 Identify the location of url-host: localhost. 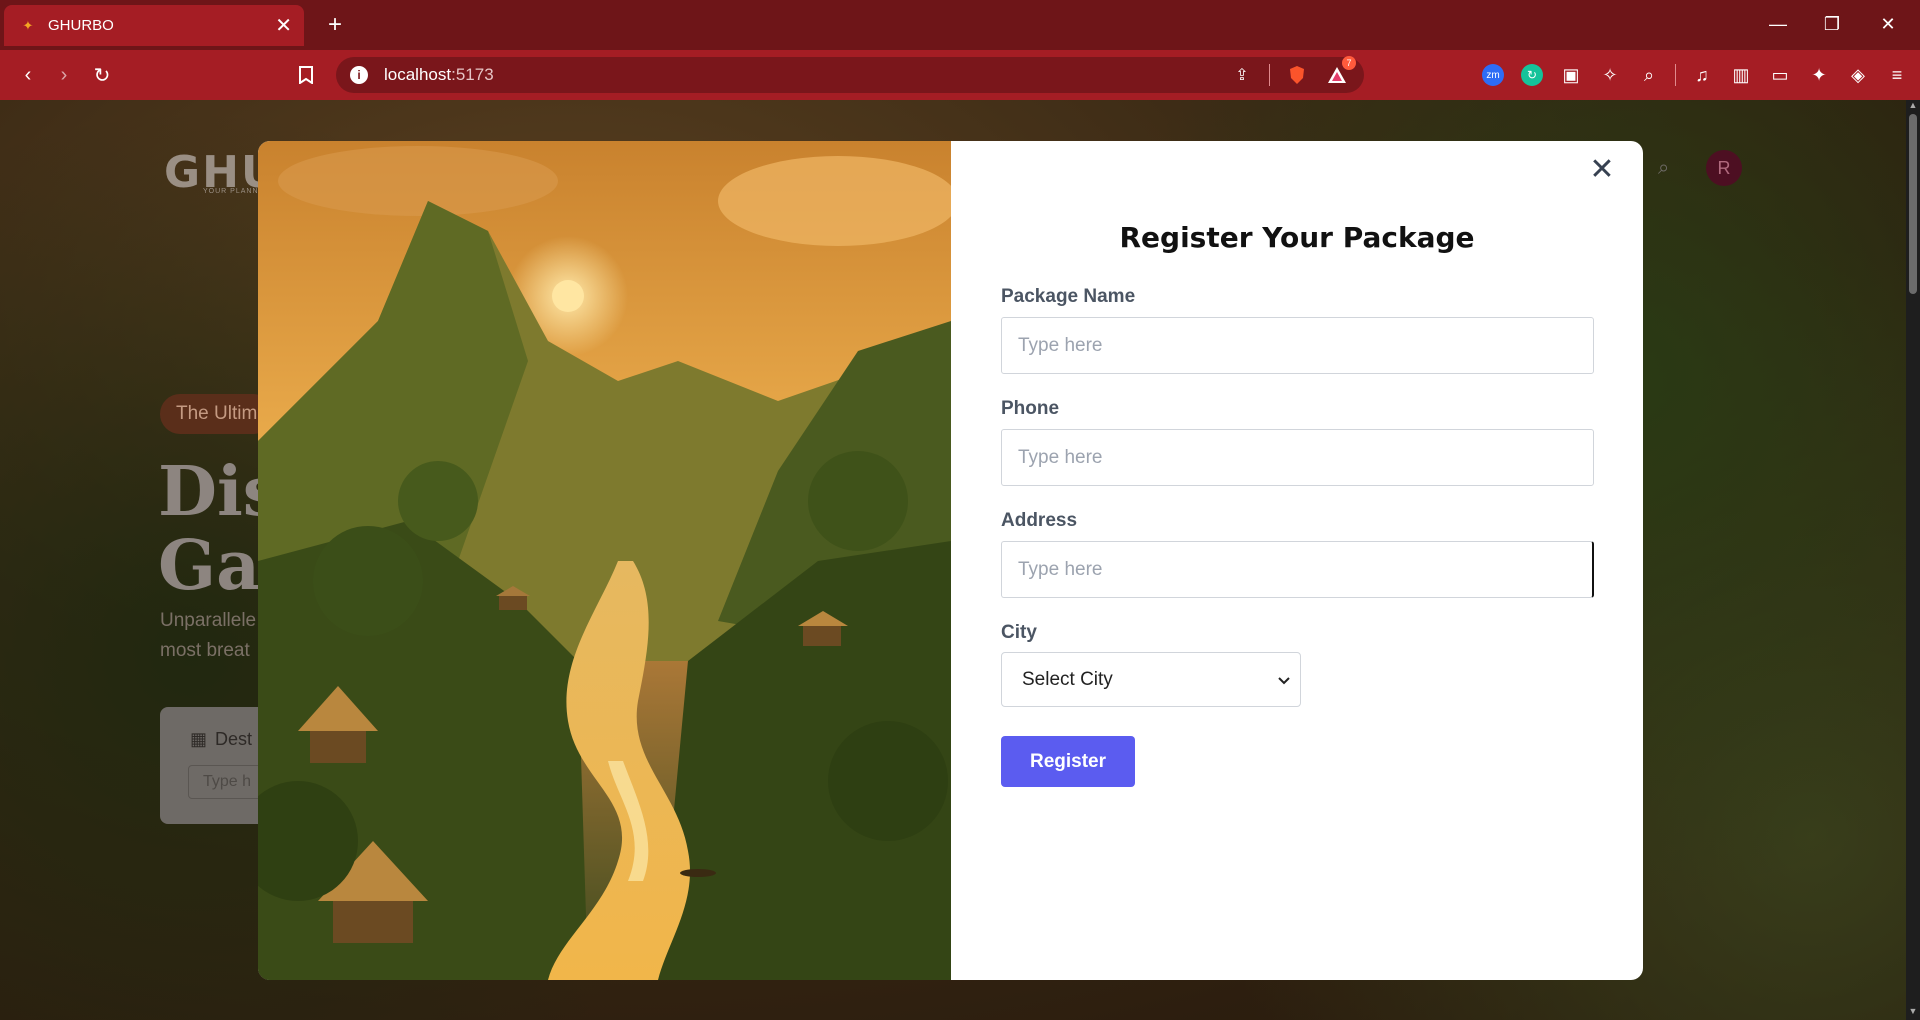
(418, 74).